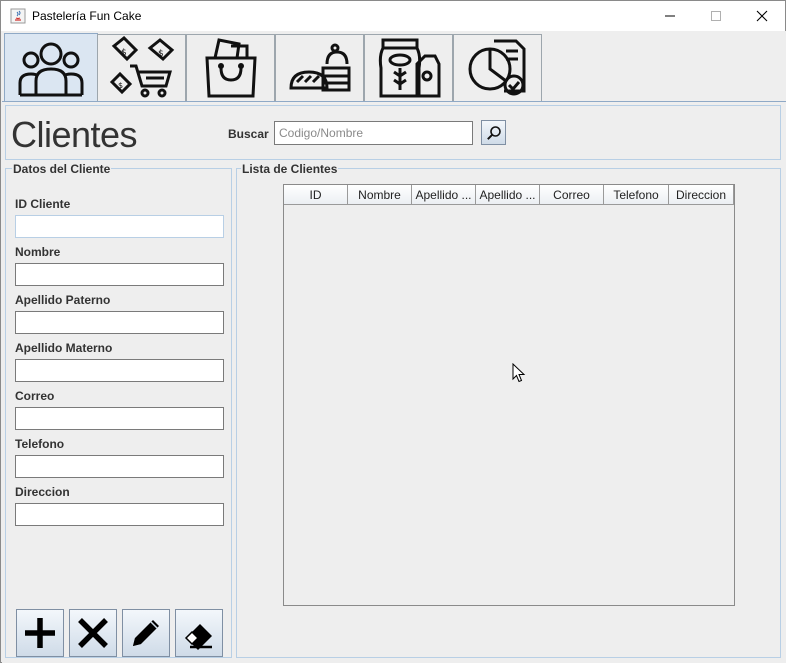  Describe the element at coordinates (119, 514) in the screenshot. I see `direccion-field` at that location.